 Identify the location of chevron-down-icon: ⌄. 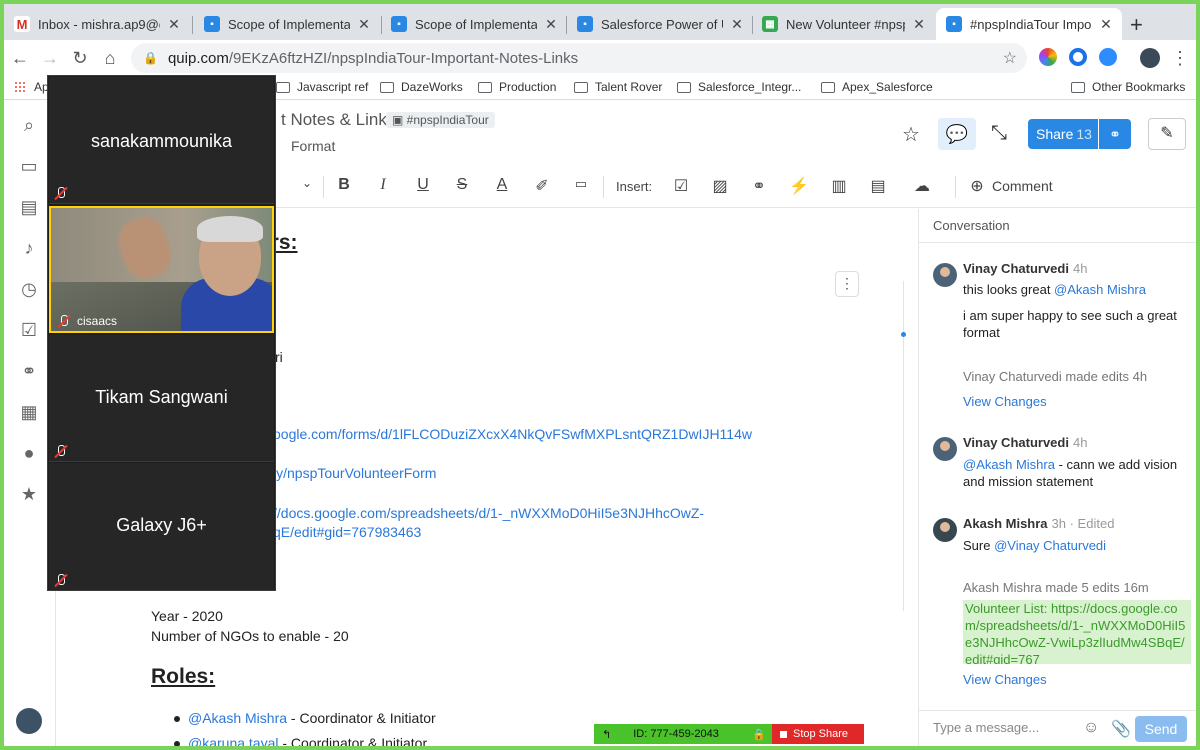
(307, 183).